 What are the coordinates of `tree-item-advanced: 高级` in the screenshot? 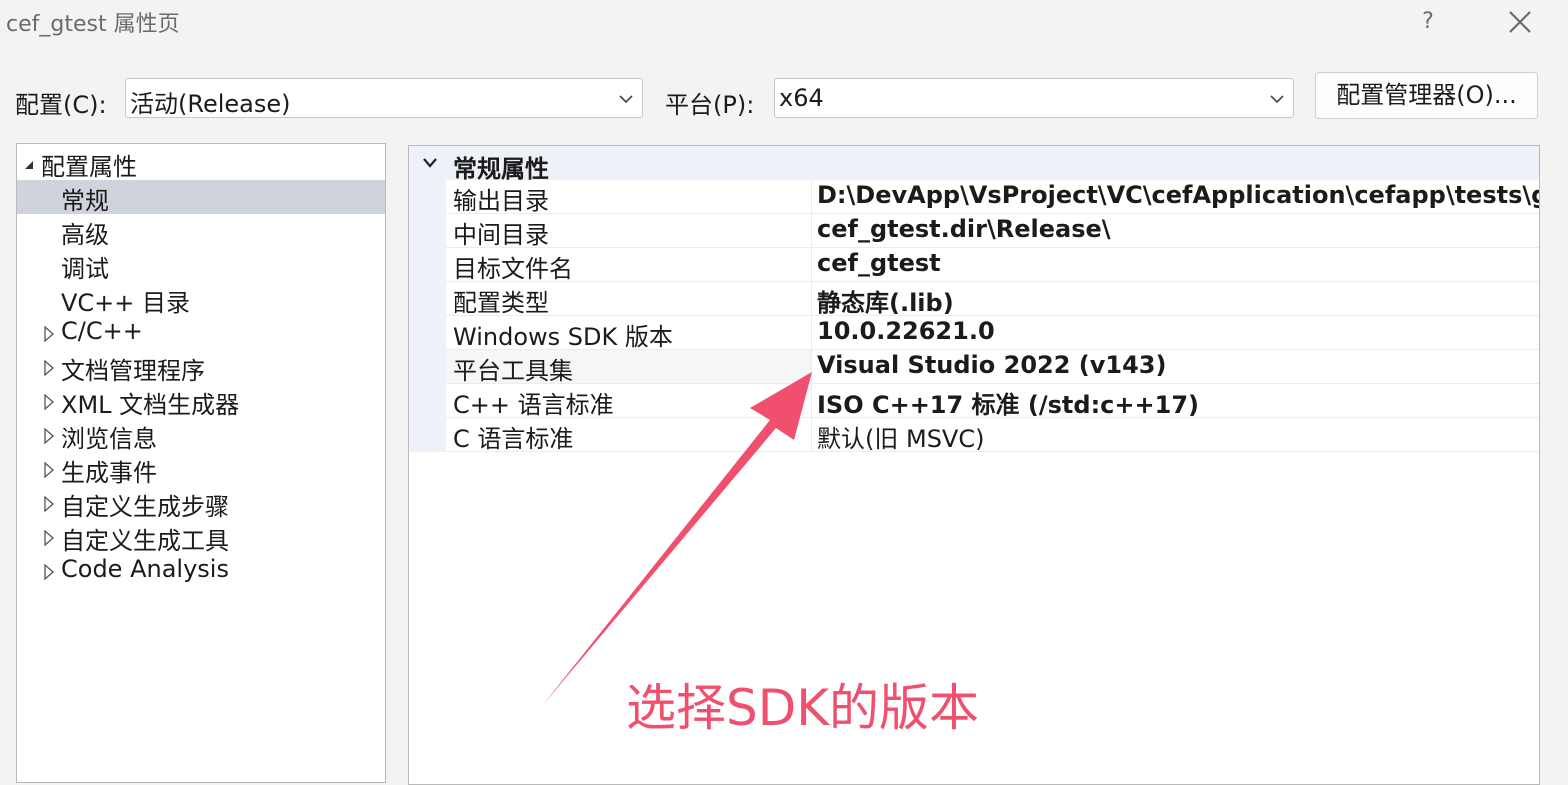 It's located at (201, 231).